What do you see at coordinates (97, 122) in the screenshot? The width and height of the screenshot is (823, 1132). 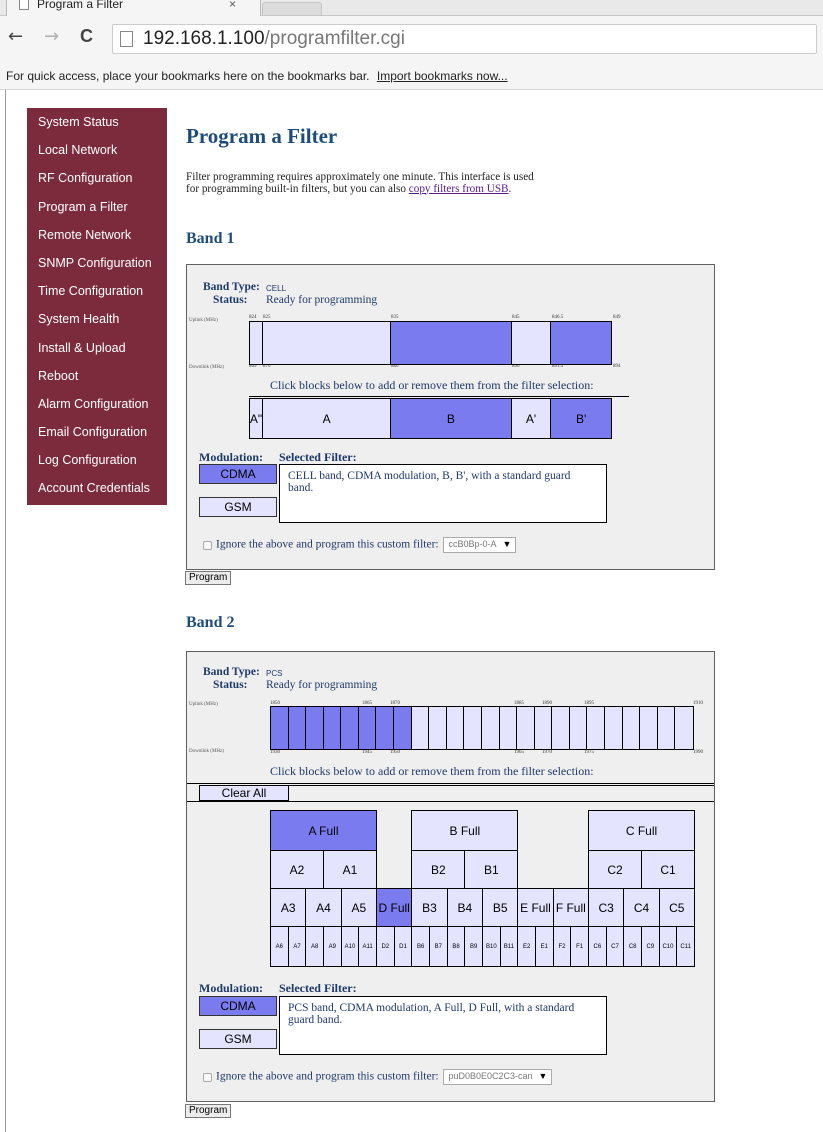 I see `sidebar-item-system-status: System Status` at bounding box center [97, 122].